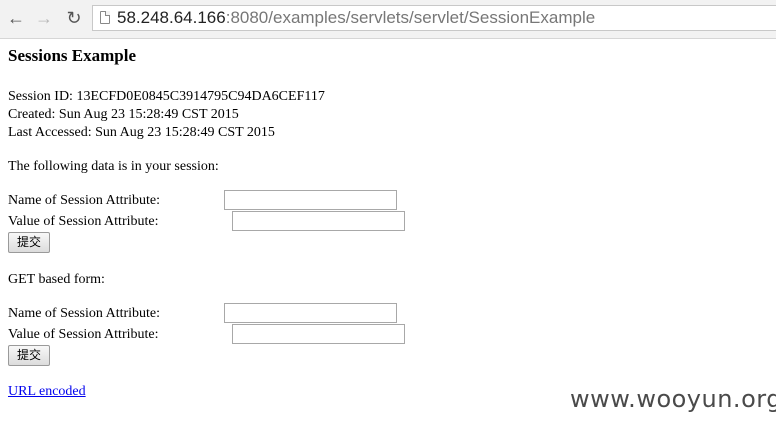  Describe the element at coordinates (74, 18) in the screenshot. I see `reload-icon: ↻` at that location.